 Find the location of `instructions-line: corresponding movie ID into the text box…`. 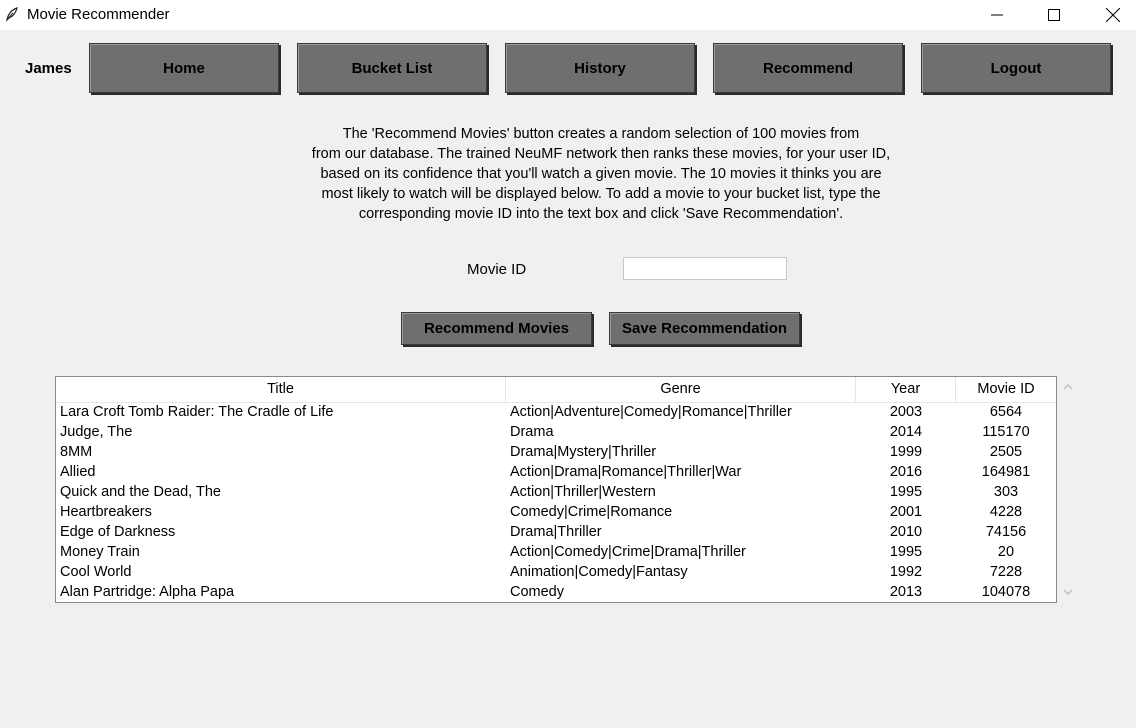

instructions-line: corresponding movie ID into the text box… is located at coordinates (601, 214).